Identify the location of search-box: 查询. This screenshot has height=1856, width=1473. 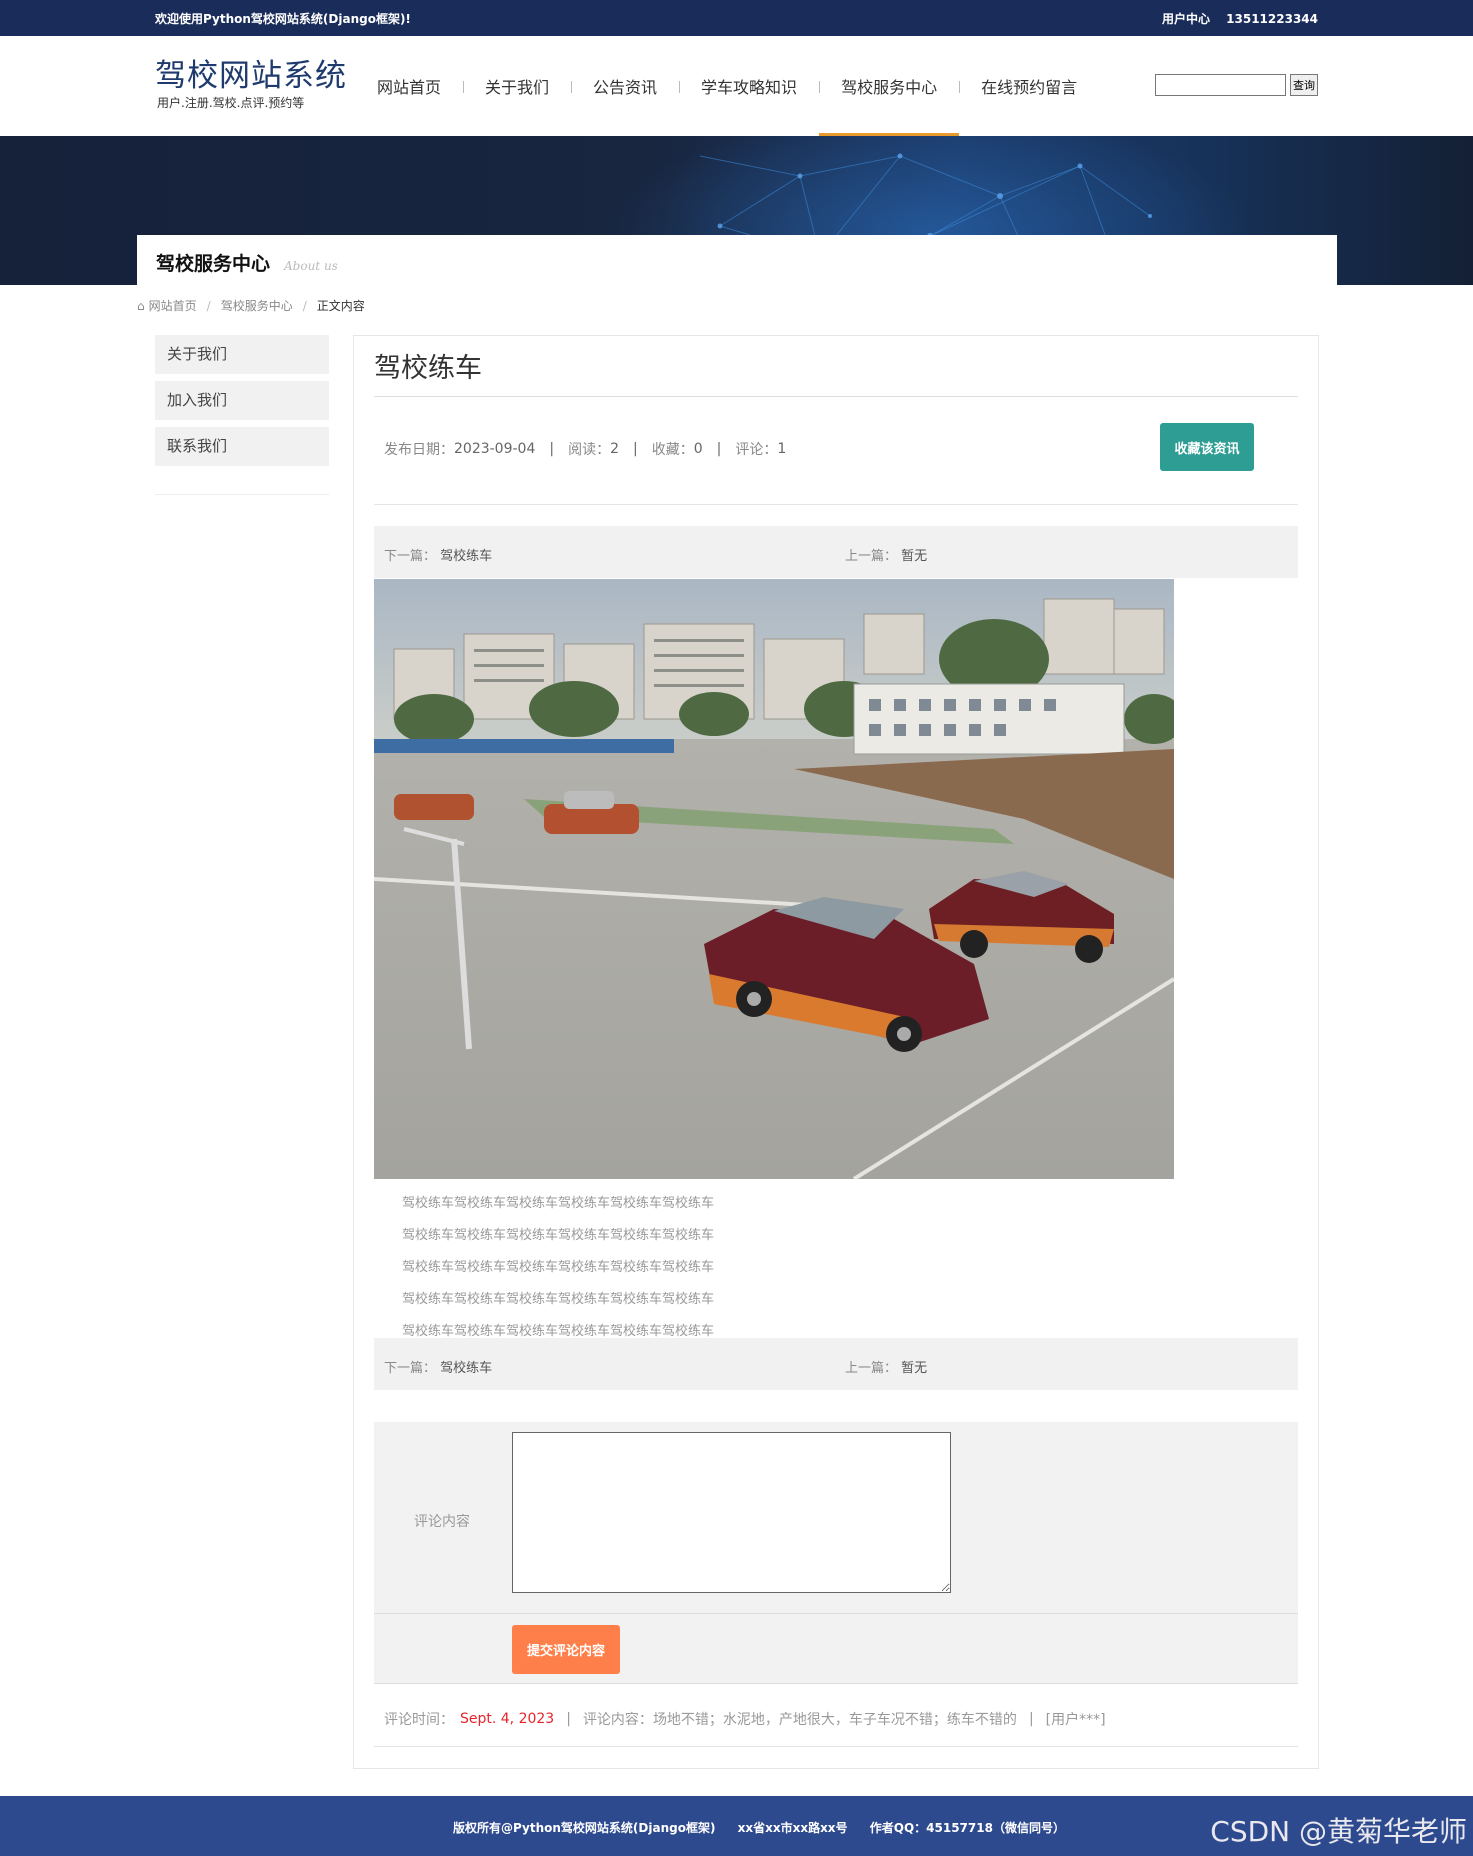
(1236, 85).